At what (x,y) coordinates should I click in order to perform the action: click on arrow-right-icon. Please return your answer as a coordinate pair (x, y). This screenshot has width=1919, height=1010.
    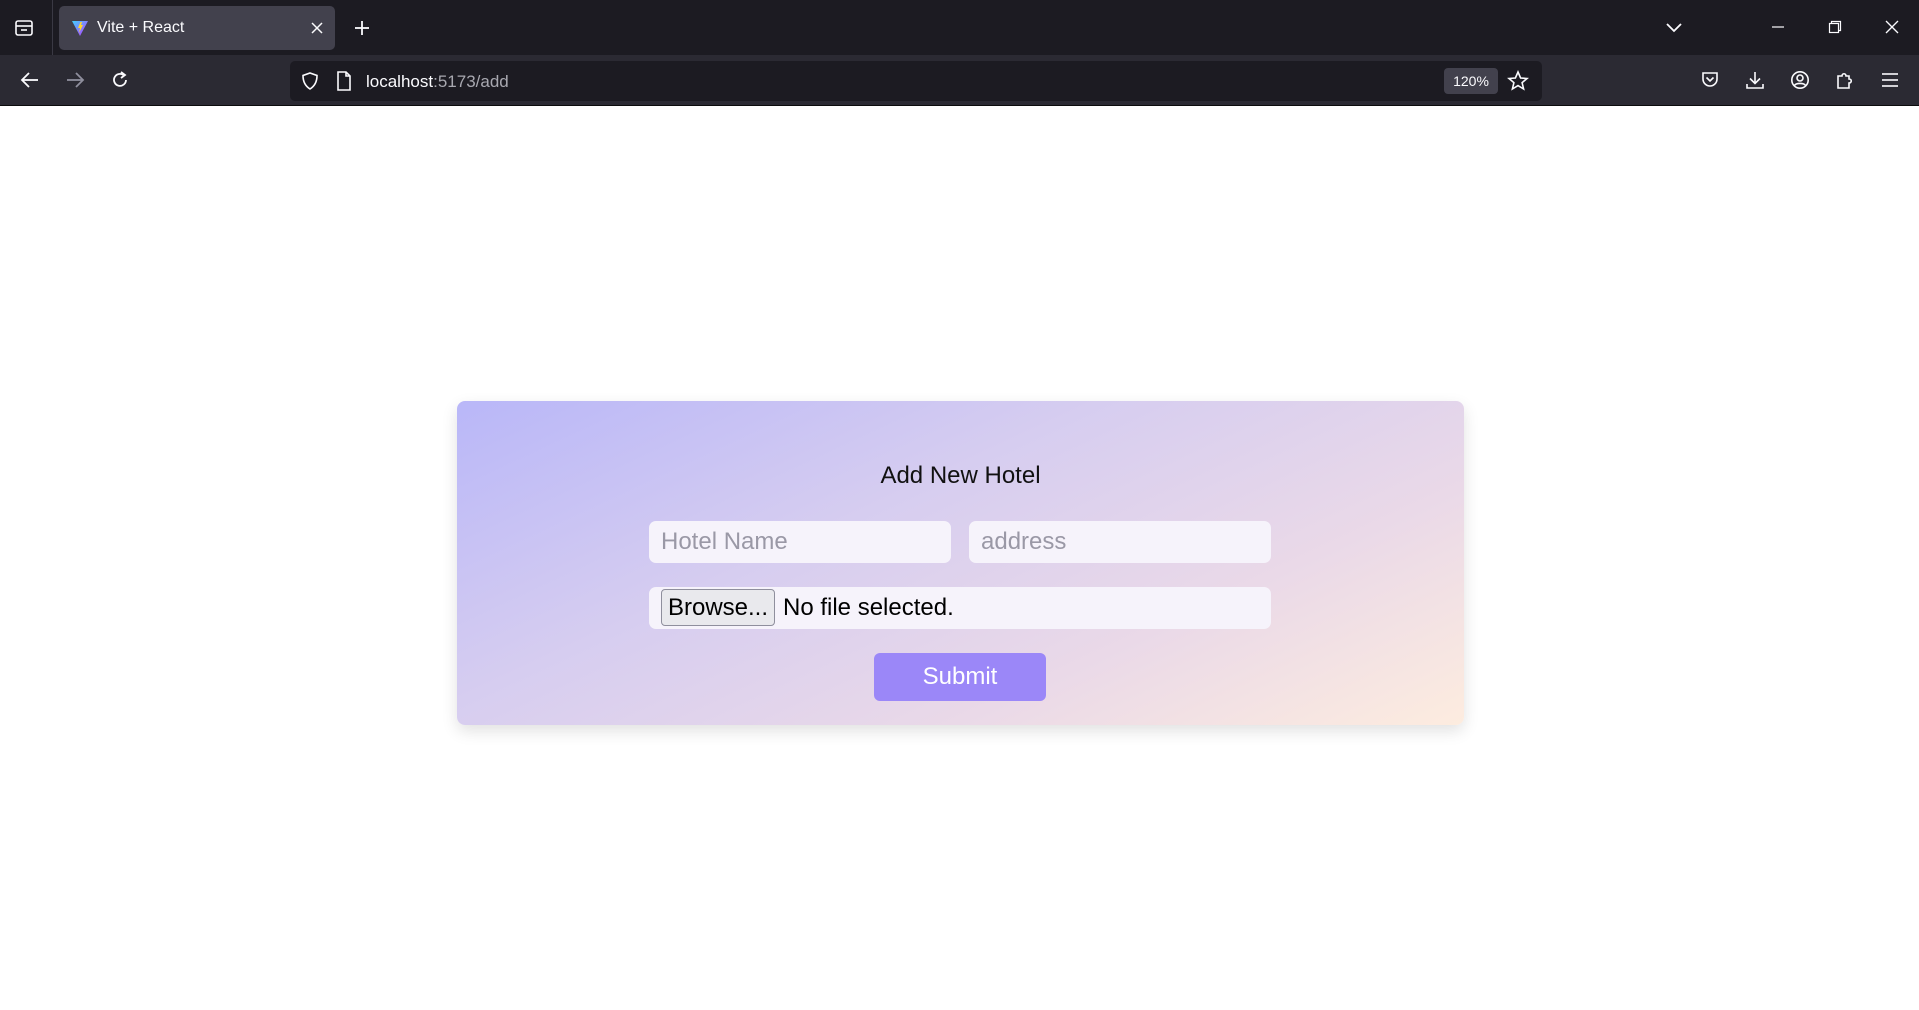
    Looking at the image, I should click on (76, 80).